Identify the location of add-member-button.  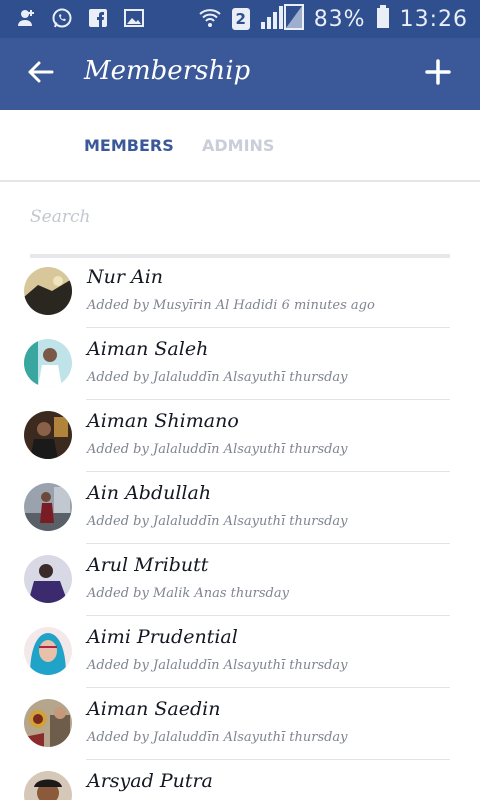
(438, 74).